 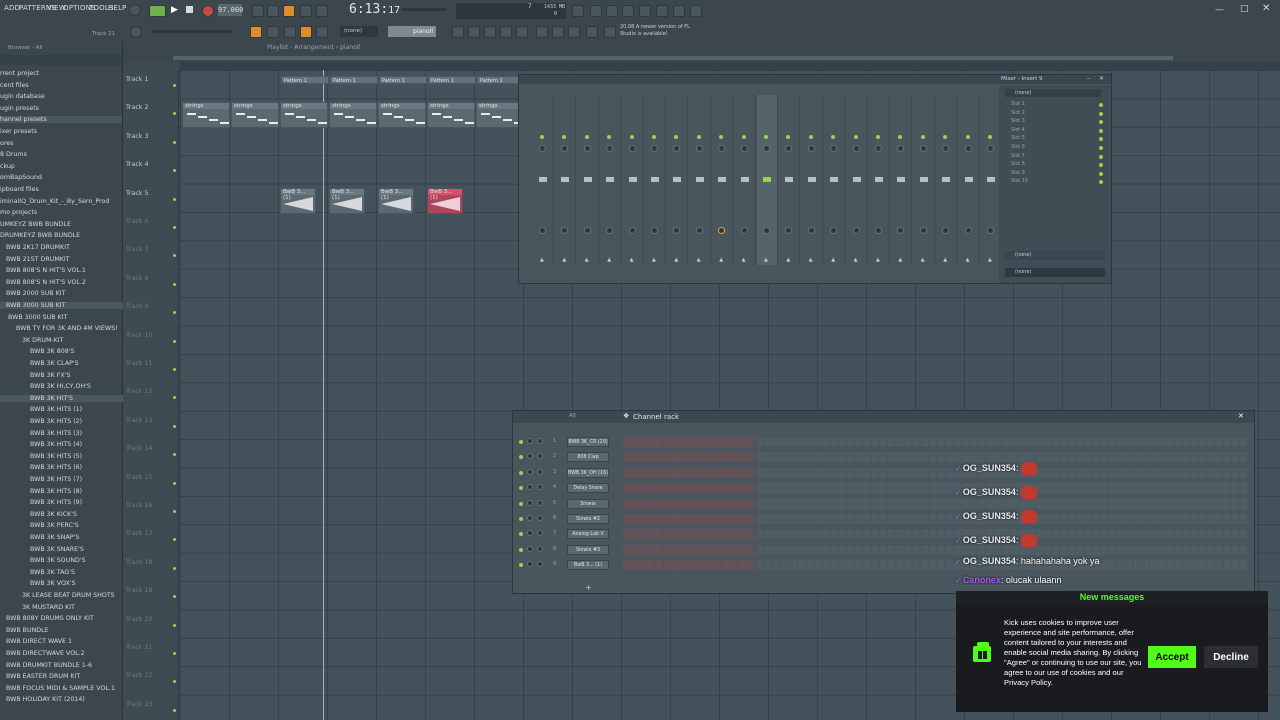 What do you see at coordinates (41, 491) in the screenshot?
I see `browser-item: BWB 3K HITS (8)` at bounding box center [41, 491].